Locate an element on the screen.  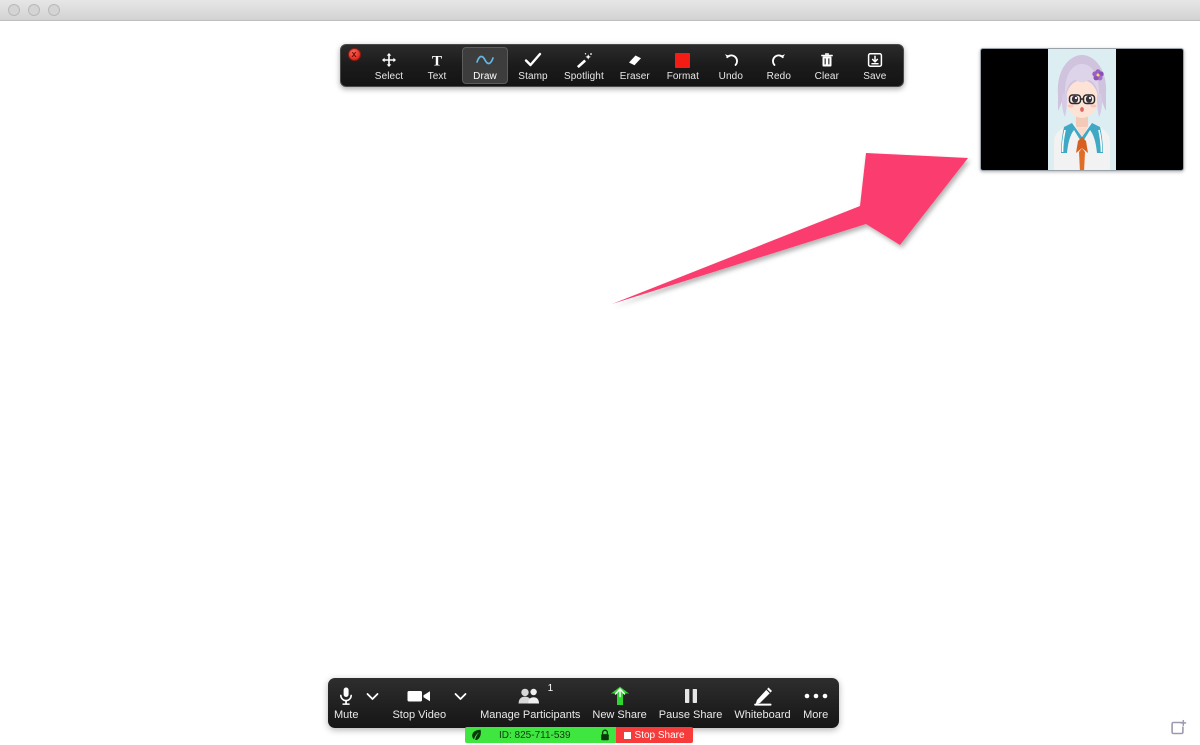
tool-save: Save is located at coordinates (875, 65).